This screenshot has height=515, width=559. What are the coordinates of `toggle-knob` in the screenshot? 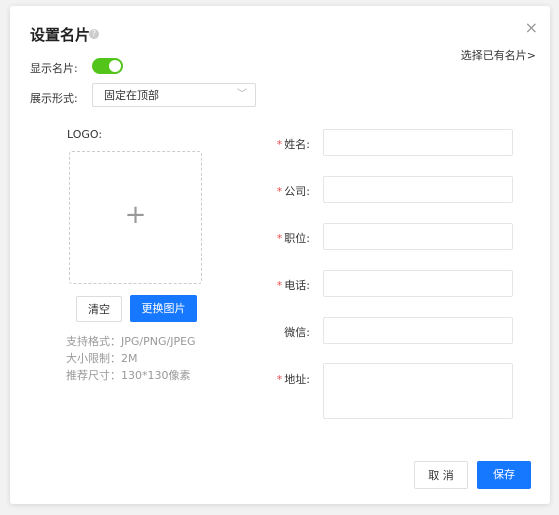 It's located at (115, 66).